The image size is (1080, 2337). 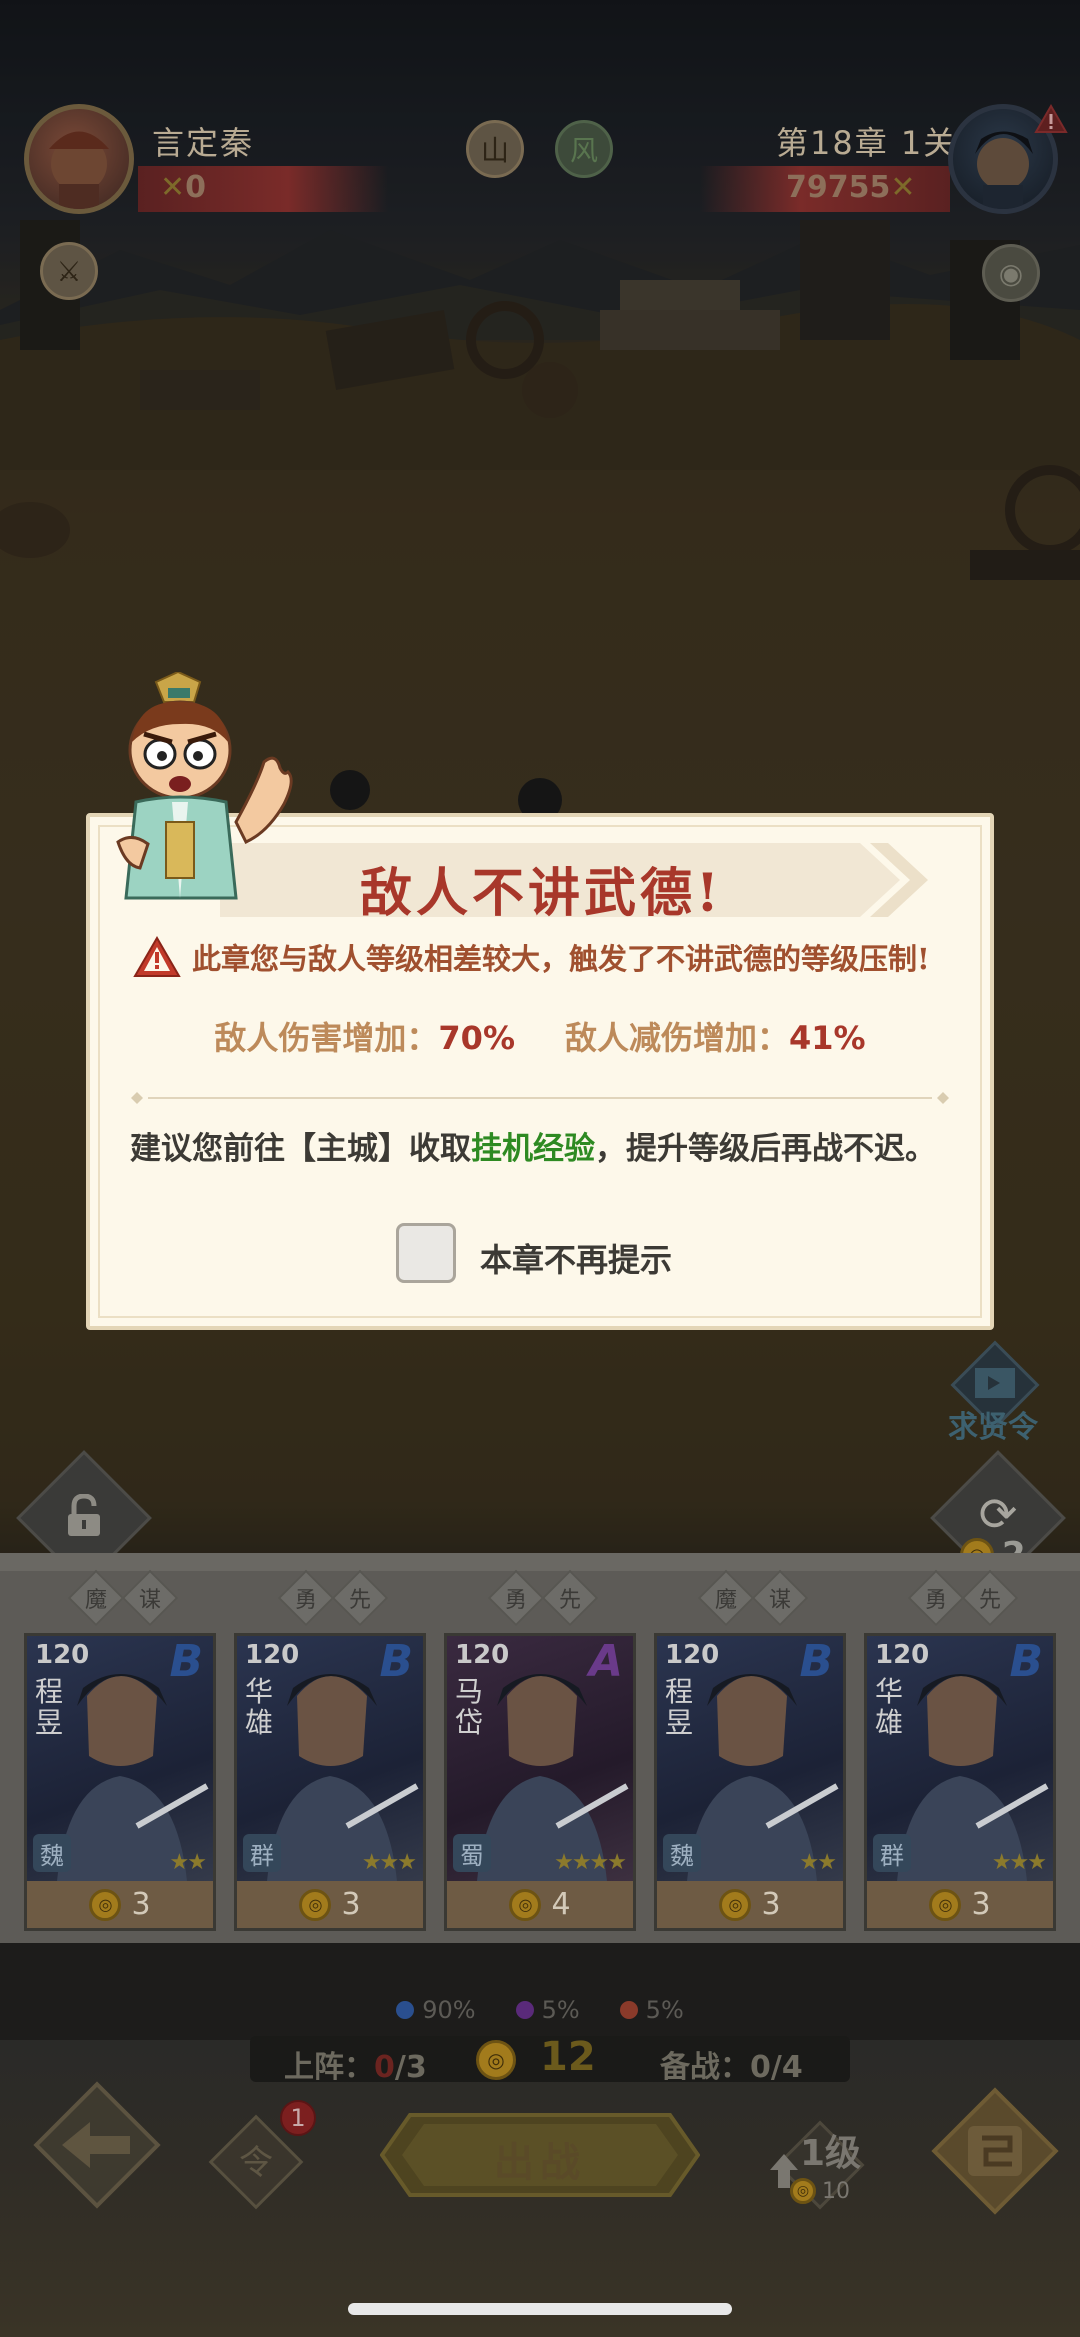 I want to click on afk-exp-link: 挂机经验, so click(x=533, y=1149).